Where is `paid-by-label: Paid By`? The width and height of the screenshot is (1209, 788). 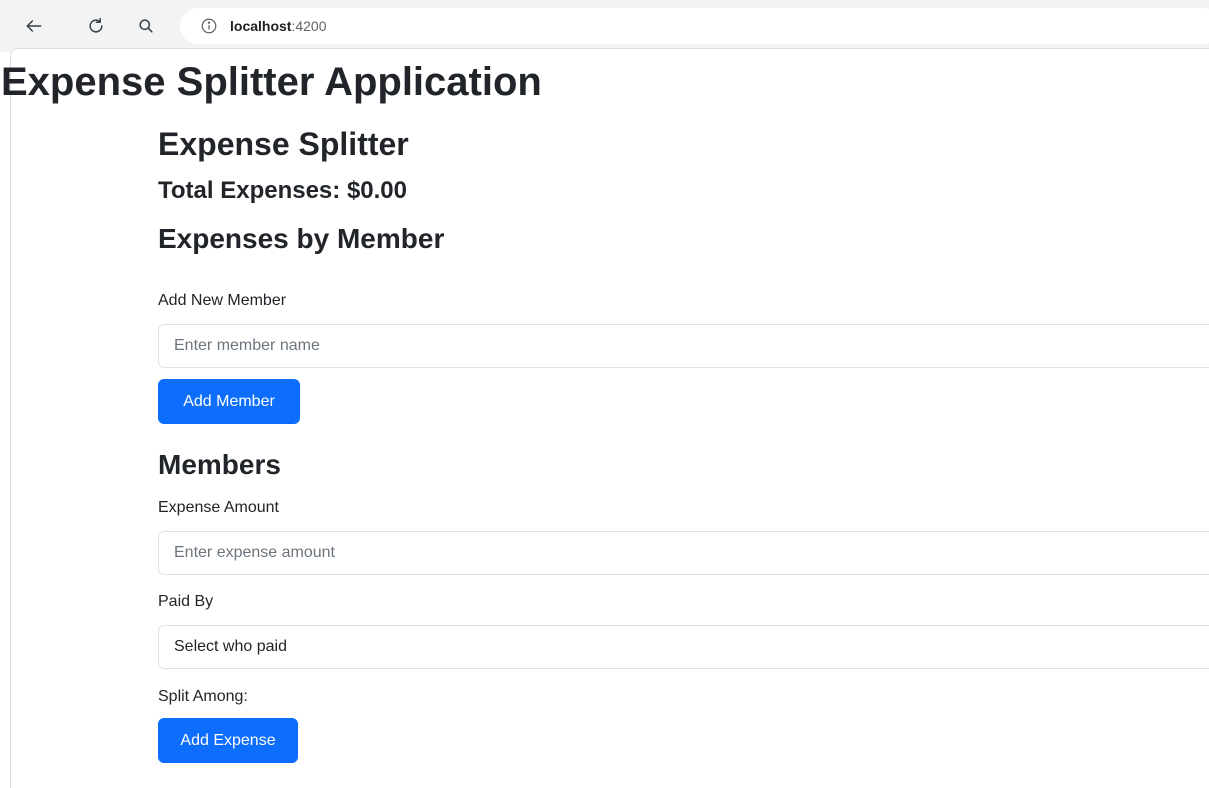
paid-by-label: Paid By is located at coordinates (186, 601).